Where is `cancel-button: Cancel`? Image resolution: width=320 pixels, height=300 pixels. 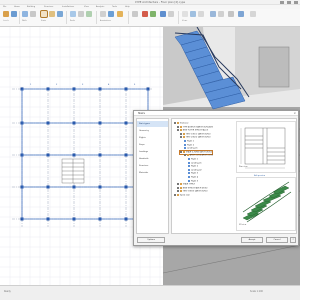
cancel-button: Cancel is located at coordinates (277, 240).